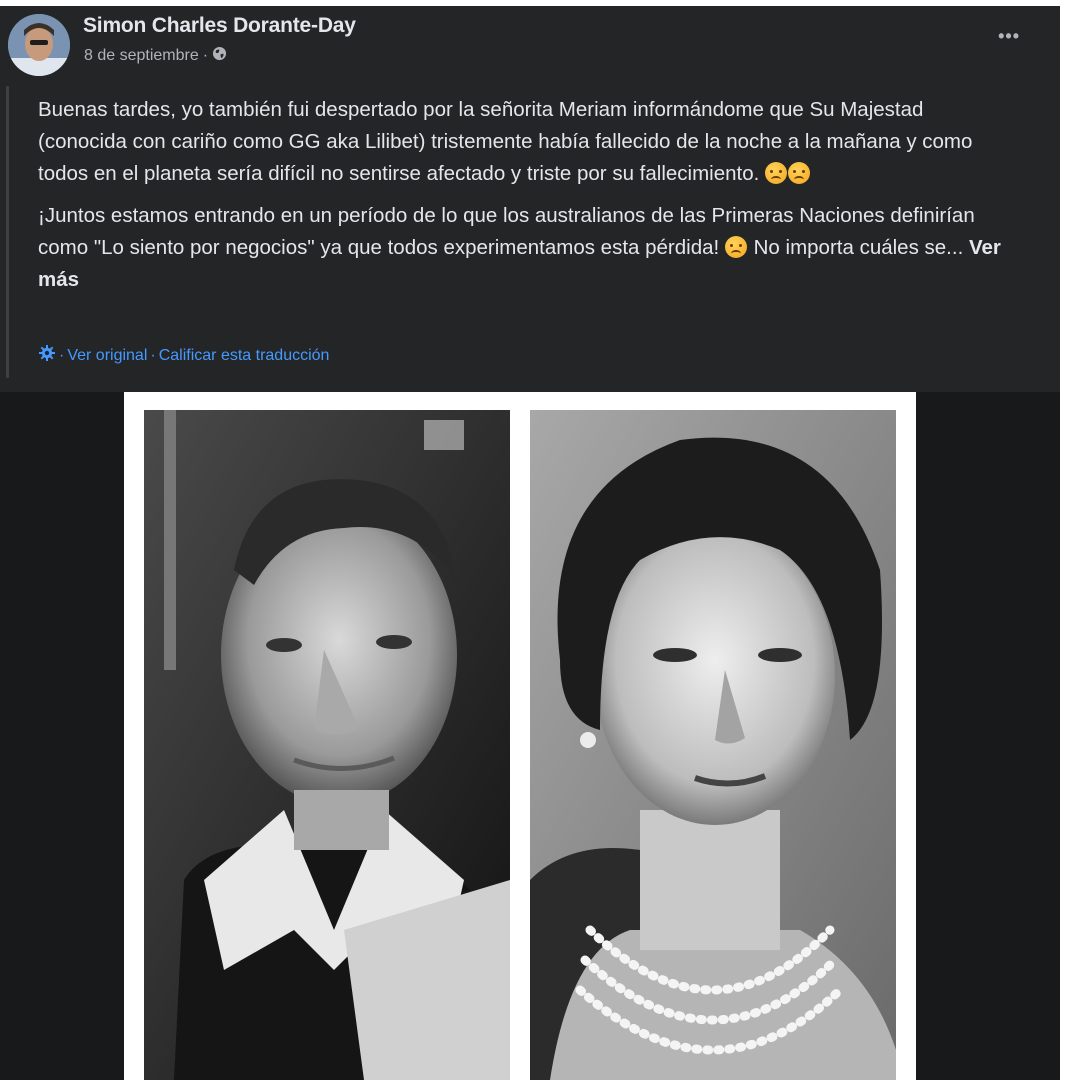 The width and height of the screenshot is (1080, 1080). Describe the element at coordinates (47, 355) in the screenshot. I see `gear-icon` at that location.